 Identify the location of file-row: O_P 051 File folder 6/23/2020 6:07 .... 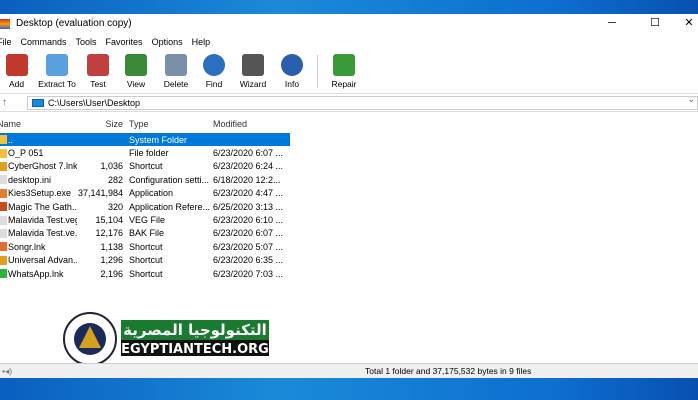
(145, 152).